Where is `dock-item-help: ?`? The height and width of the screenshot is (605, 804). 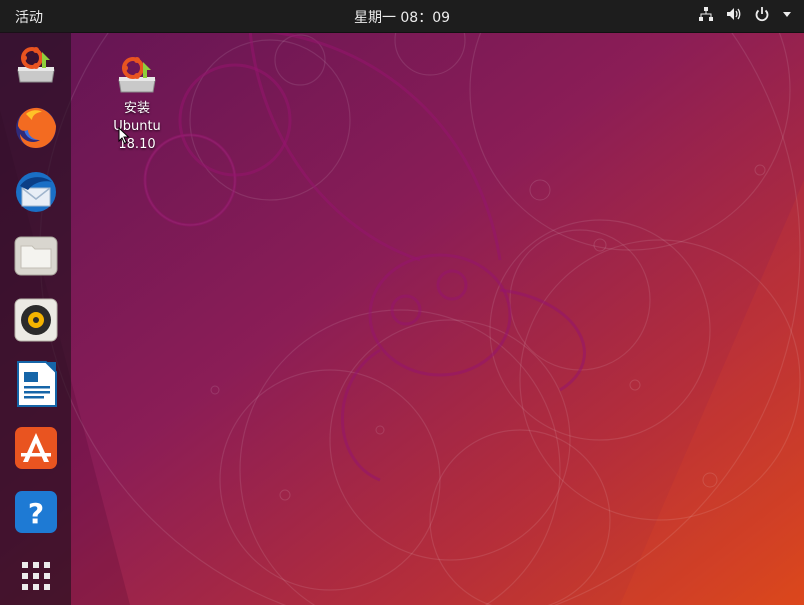 dock-item-help: ? is located at coordinates (36, 512).